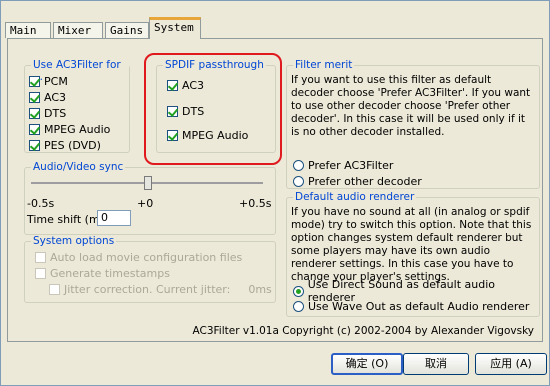 Image resolution: width=550 pixels, height=386 pixels. Describe the element at coordinates (511, 364) in the screenshot. I see `apply-button: 应用 (A)` at that location.